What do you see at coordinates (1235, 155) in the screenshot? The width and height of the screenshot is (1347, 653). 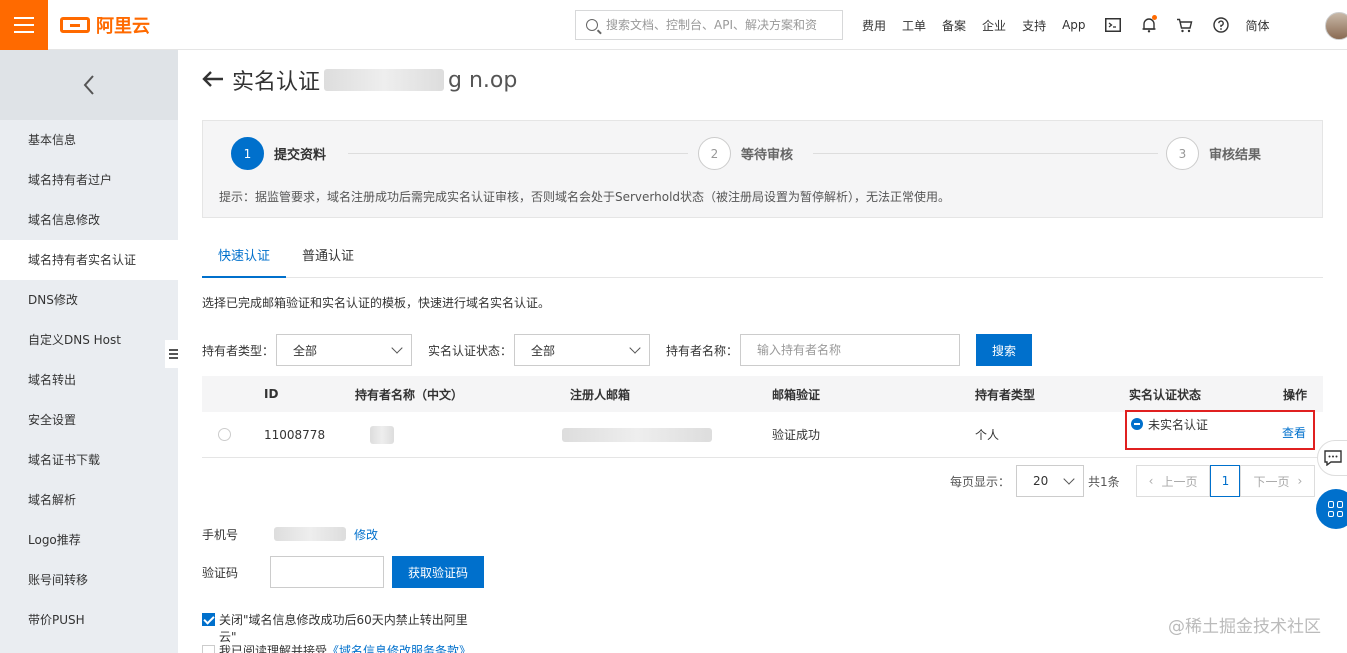 I see `step-3-label: 审核结果` at bounding box center [1235, 155].